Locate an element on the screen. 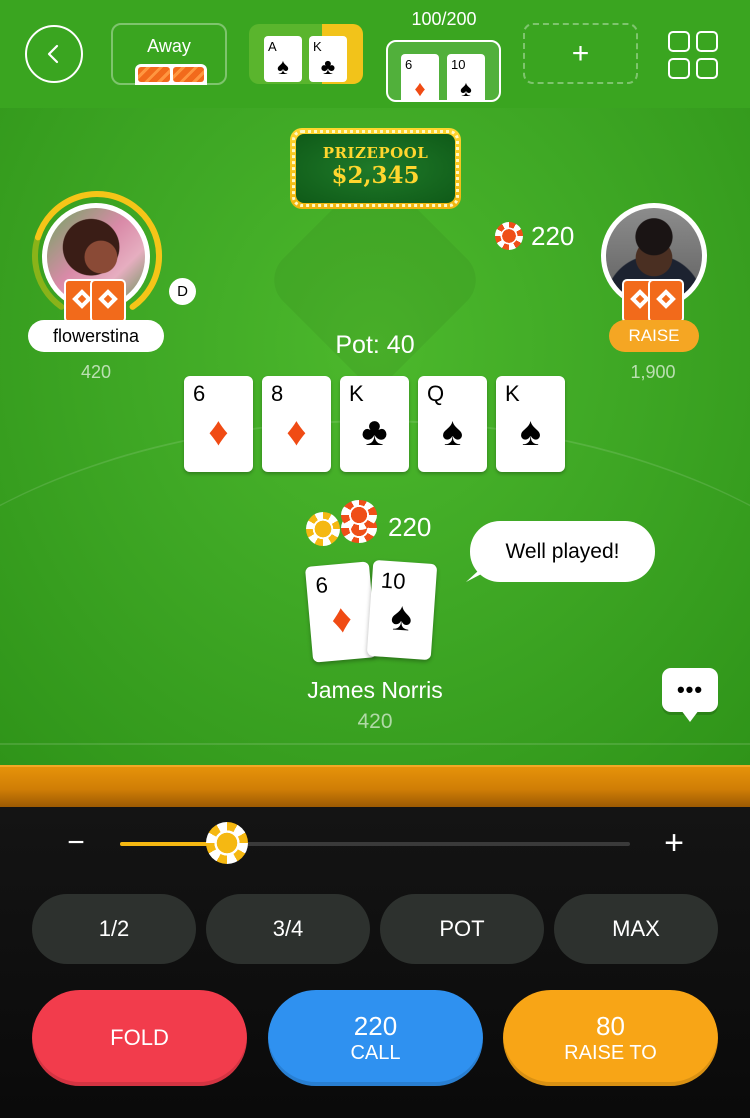 This screenshot has width=750, height=1118. table-tab-ak: A ♠ K ♣ is located at coordinates (306, 54).